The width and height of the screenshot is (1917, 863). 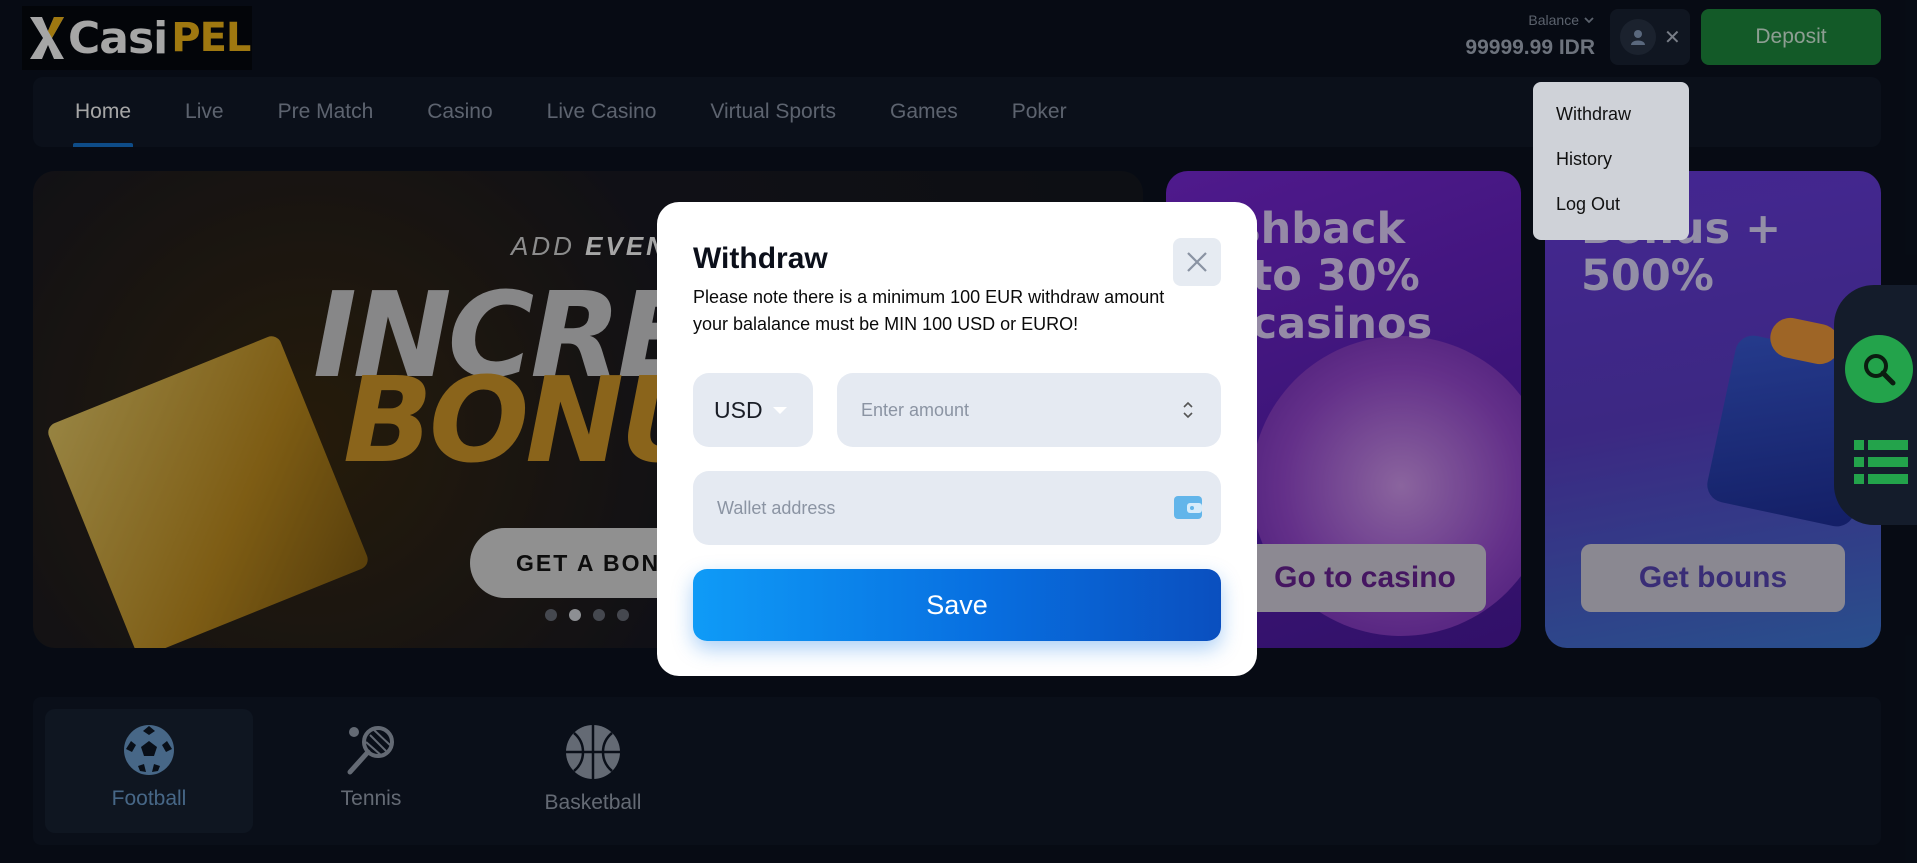 I want to click on menu-item-withdraw: Withdraw, so click(x=1611, y=126).